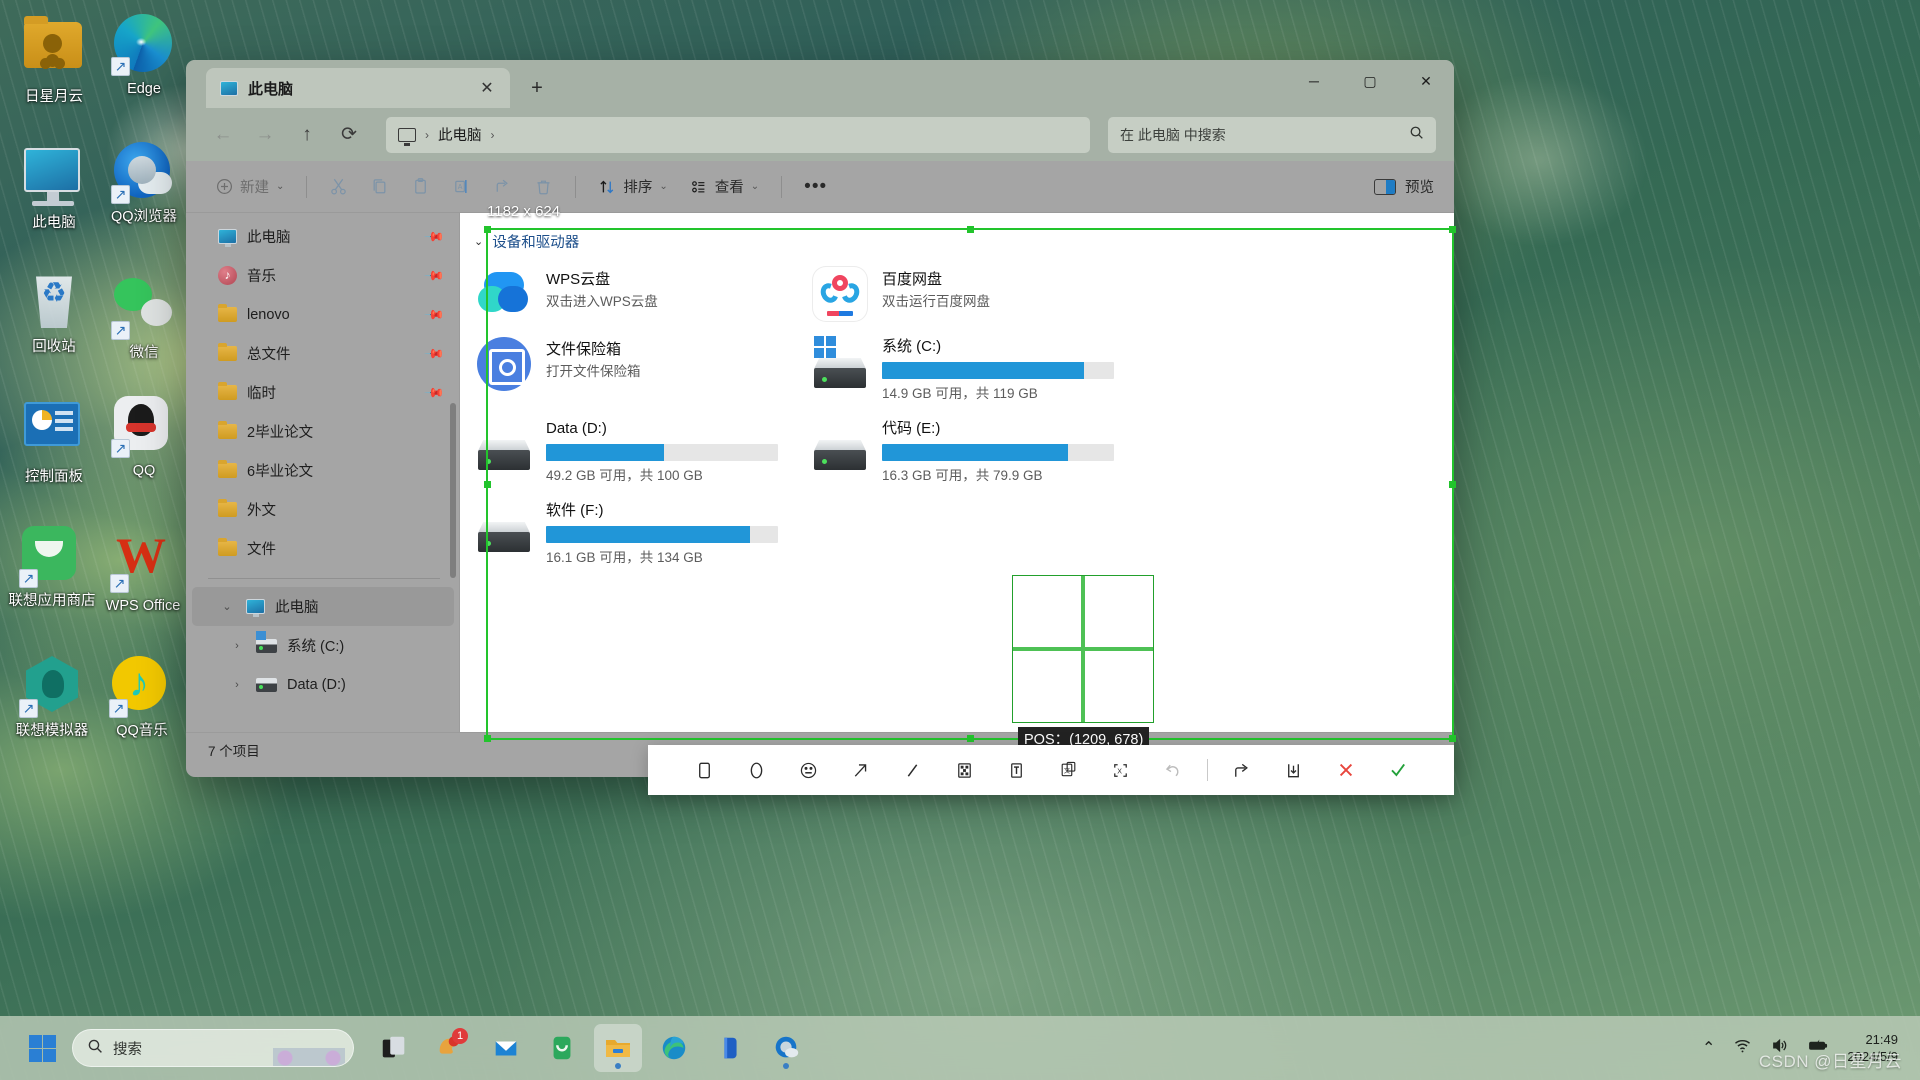 Image resolution: width=1920 pixels, height=1080 pixels. Describe the element at coordinates (786, 1048) in the screenshot. I see `taskbar-qq-browser` at that location.